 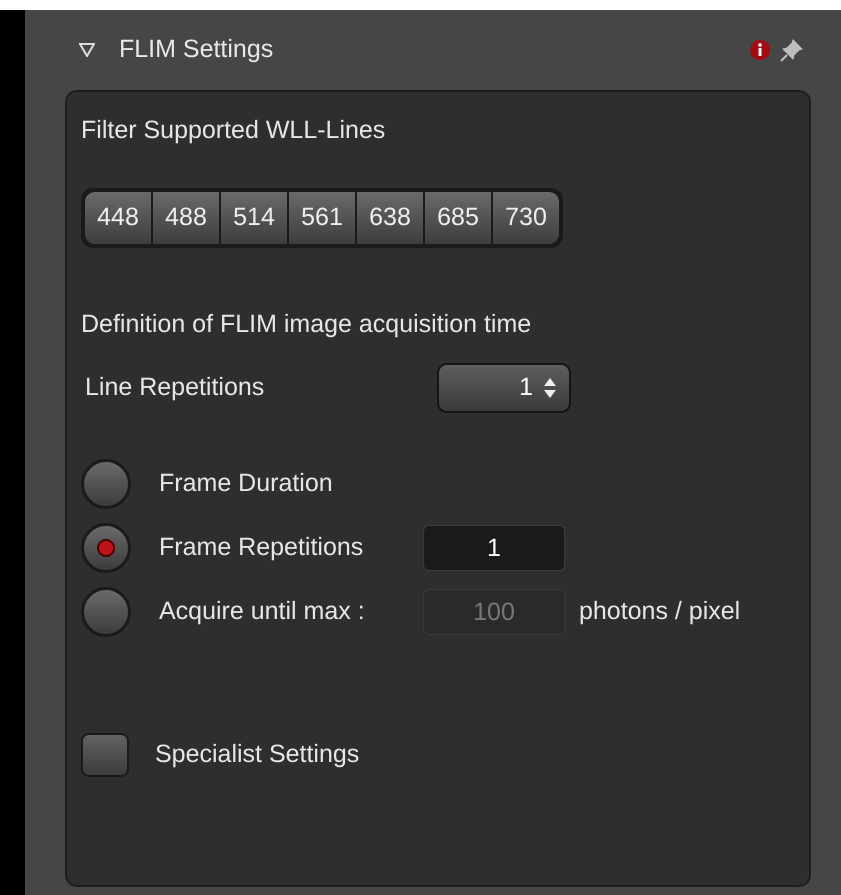 I want to click on wavelength-button: 685, so click(x=458, y=218).